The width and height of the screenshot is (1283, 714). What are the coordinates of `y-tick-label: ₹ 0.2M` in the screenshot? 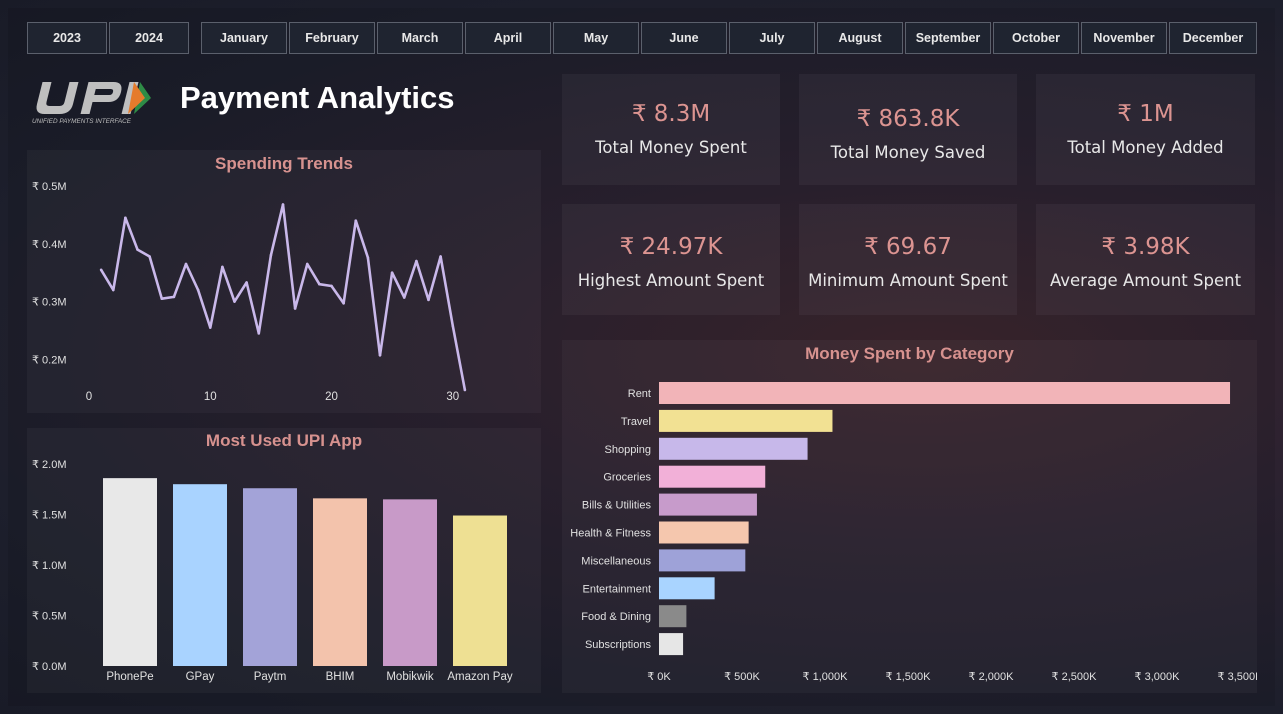 It's located at (49, 360).